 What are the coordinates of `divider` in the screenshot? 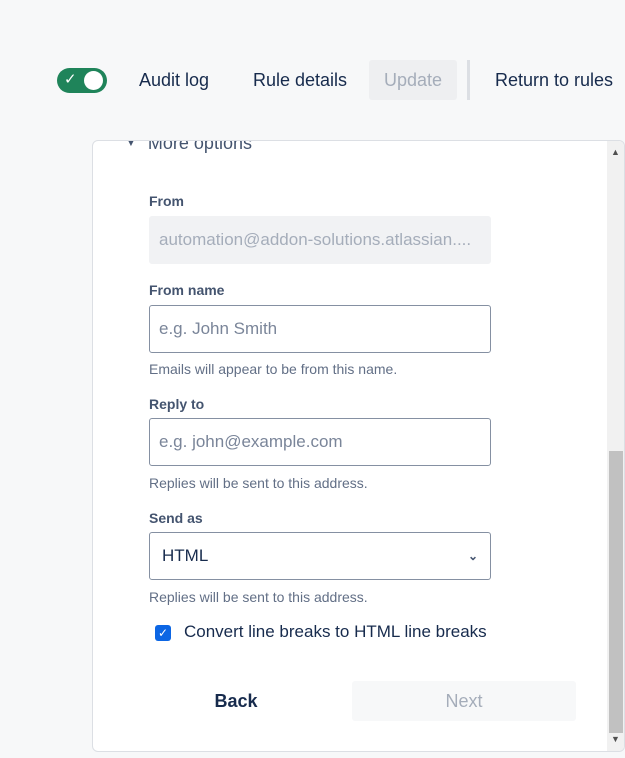 It's located at (468, 80).